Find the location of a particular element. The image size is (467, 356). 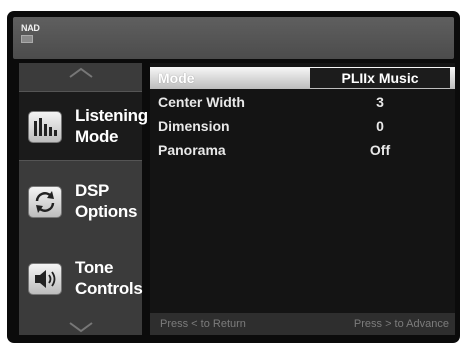

sidebar-item-label: DSP Options is located at coordinates (106, 201).